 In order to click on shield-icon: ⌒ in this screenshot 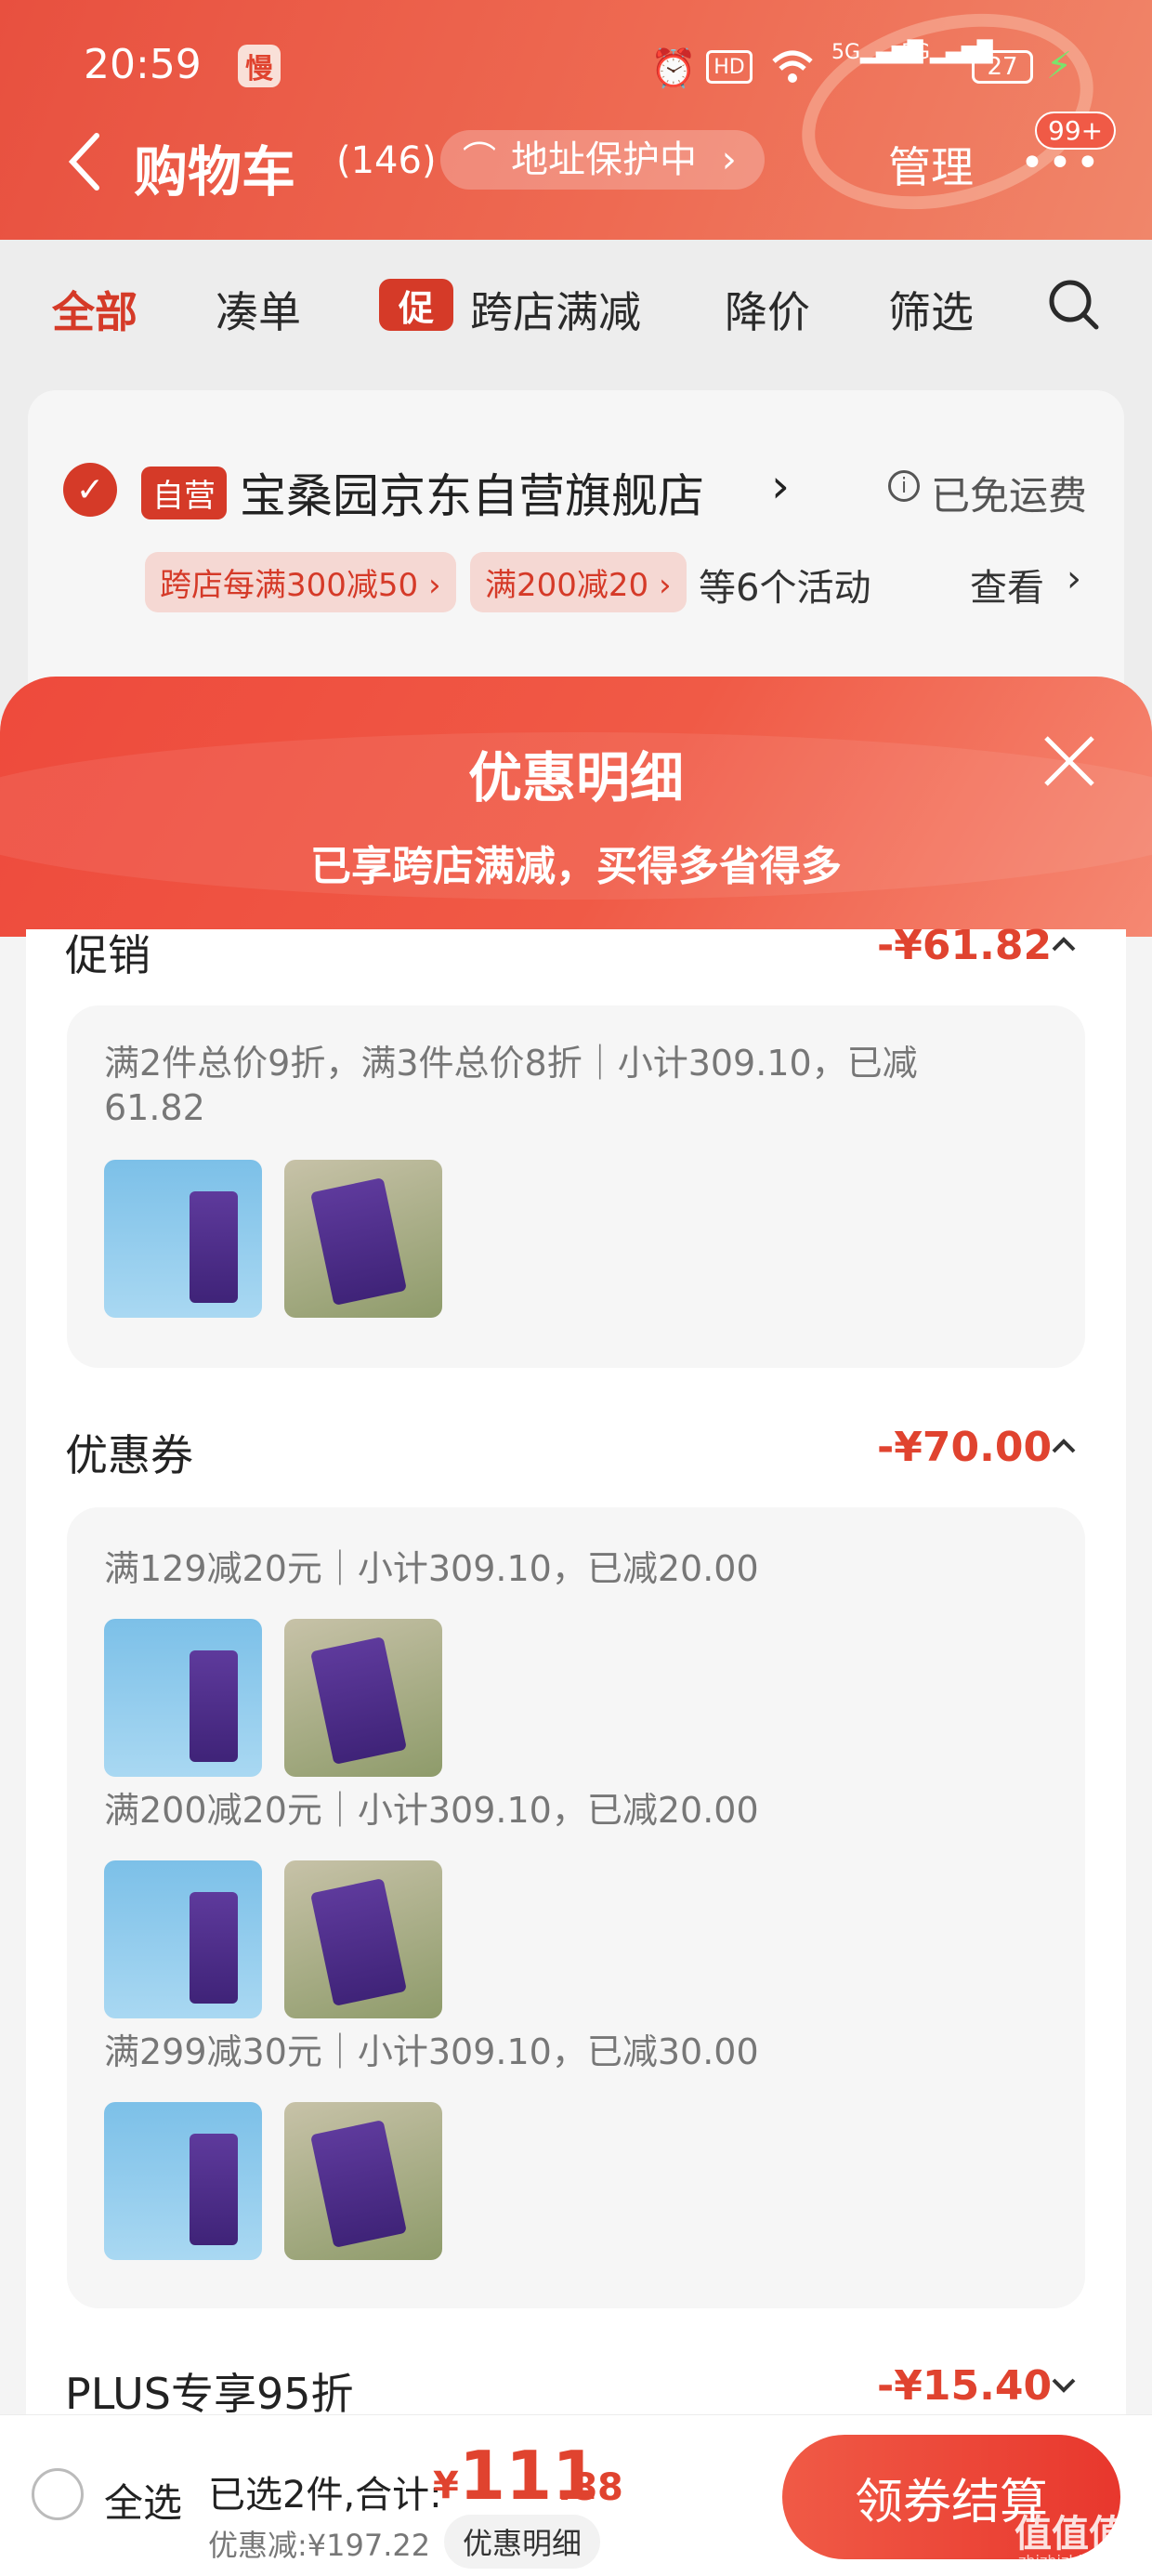, I will do `click(480, 159)`.